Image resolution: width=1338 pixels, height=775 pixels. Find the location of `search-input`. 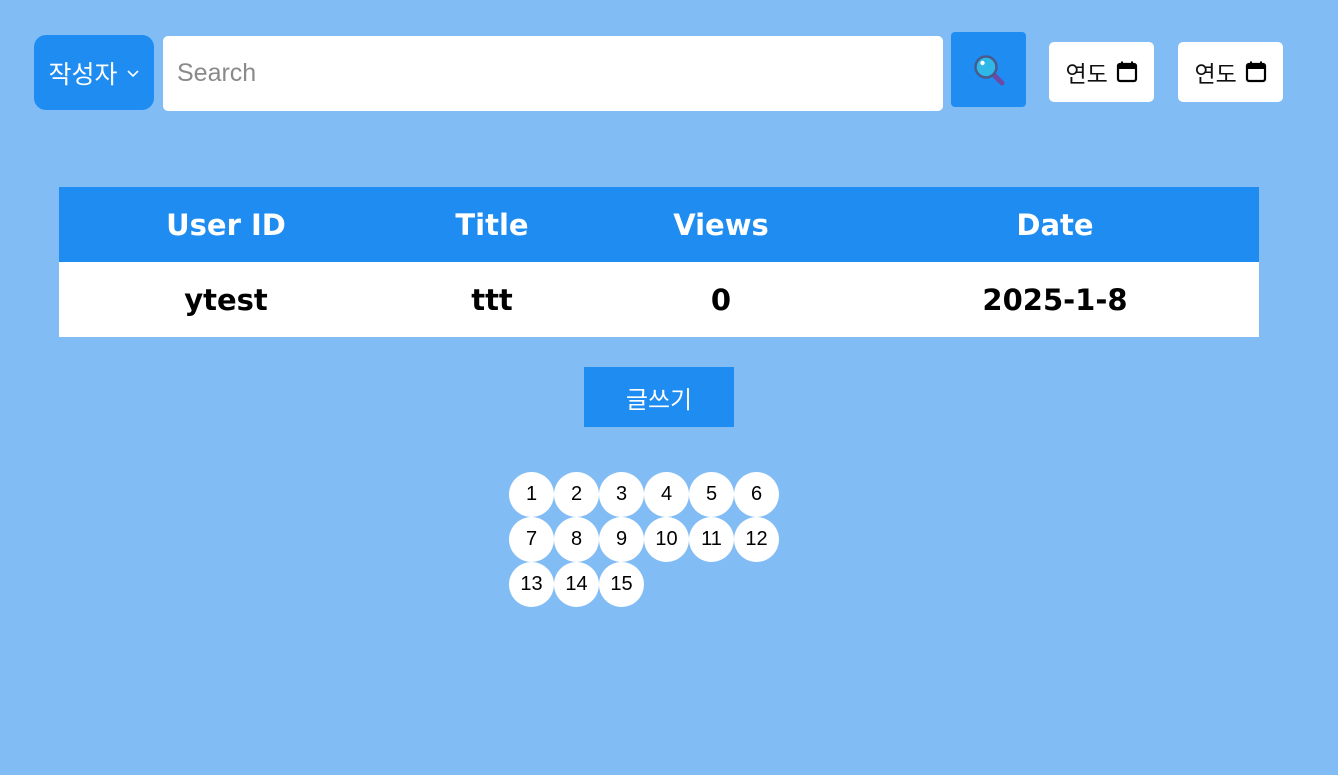

search-input is located at coordinates (553, 73).